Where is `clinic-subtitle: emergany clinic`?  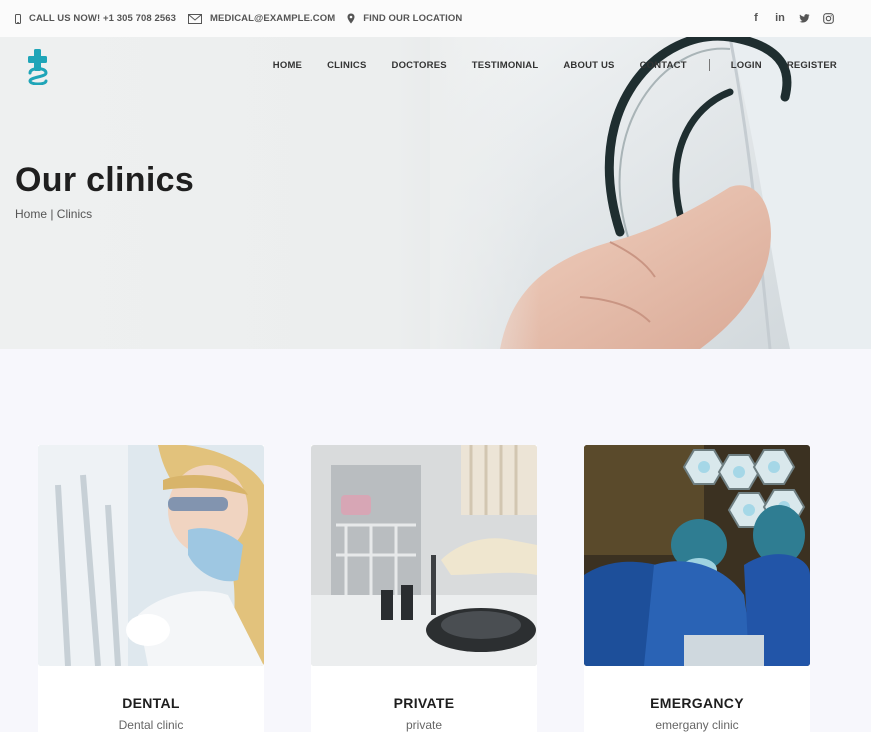 clinic-subtitle: emergany clinic is located at coordinates (697, 725).